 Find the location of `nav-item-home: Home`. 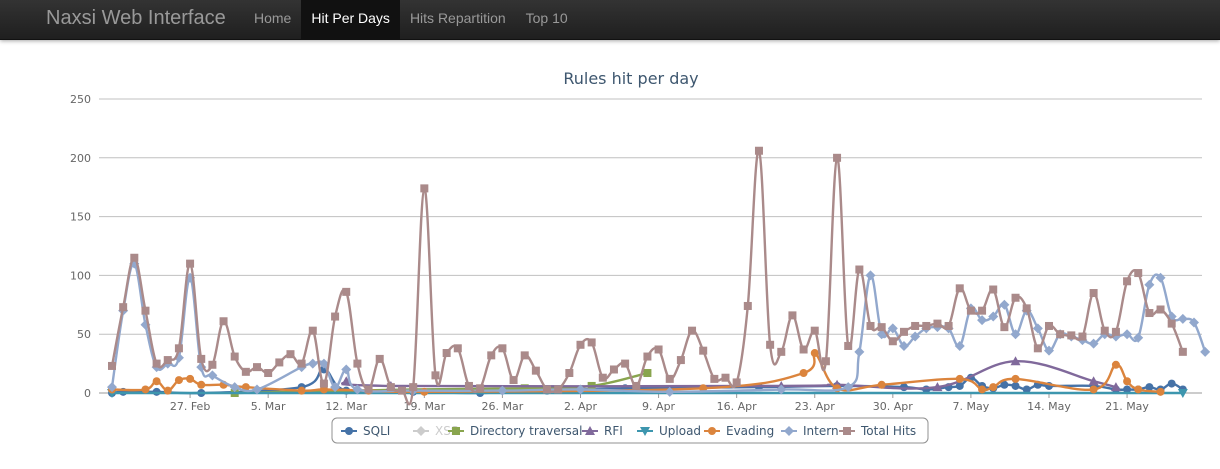

nav-item-home: Home is located at coordinates (272, 19).